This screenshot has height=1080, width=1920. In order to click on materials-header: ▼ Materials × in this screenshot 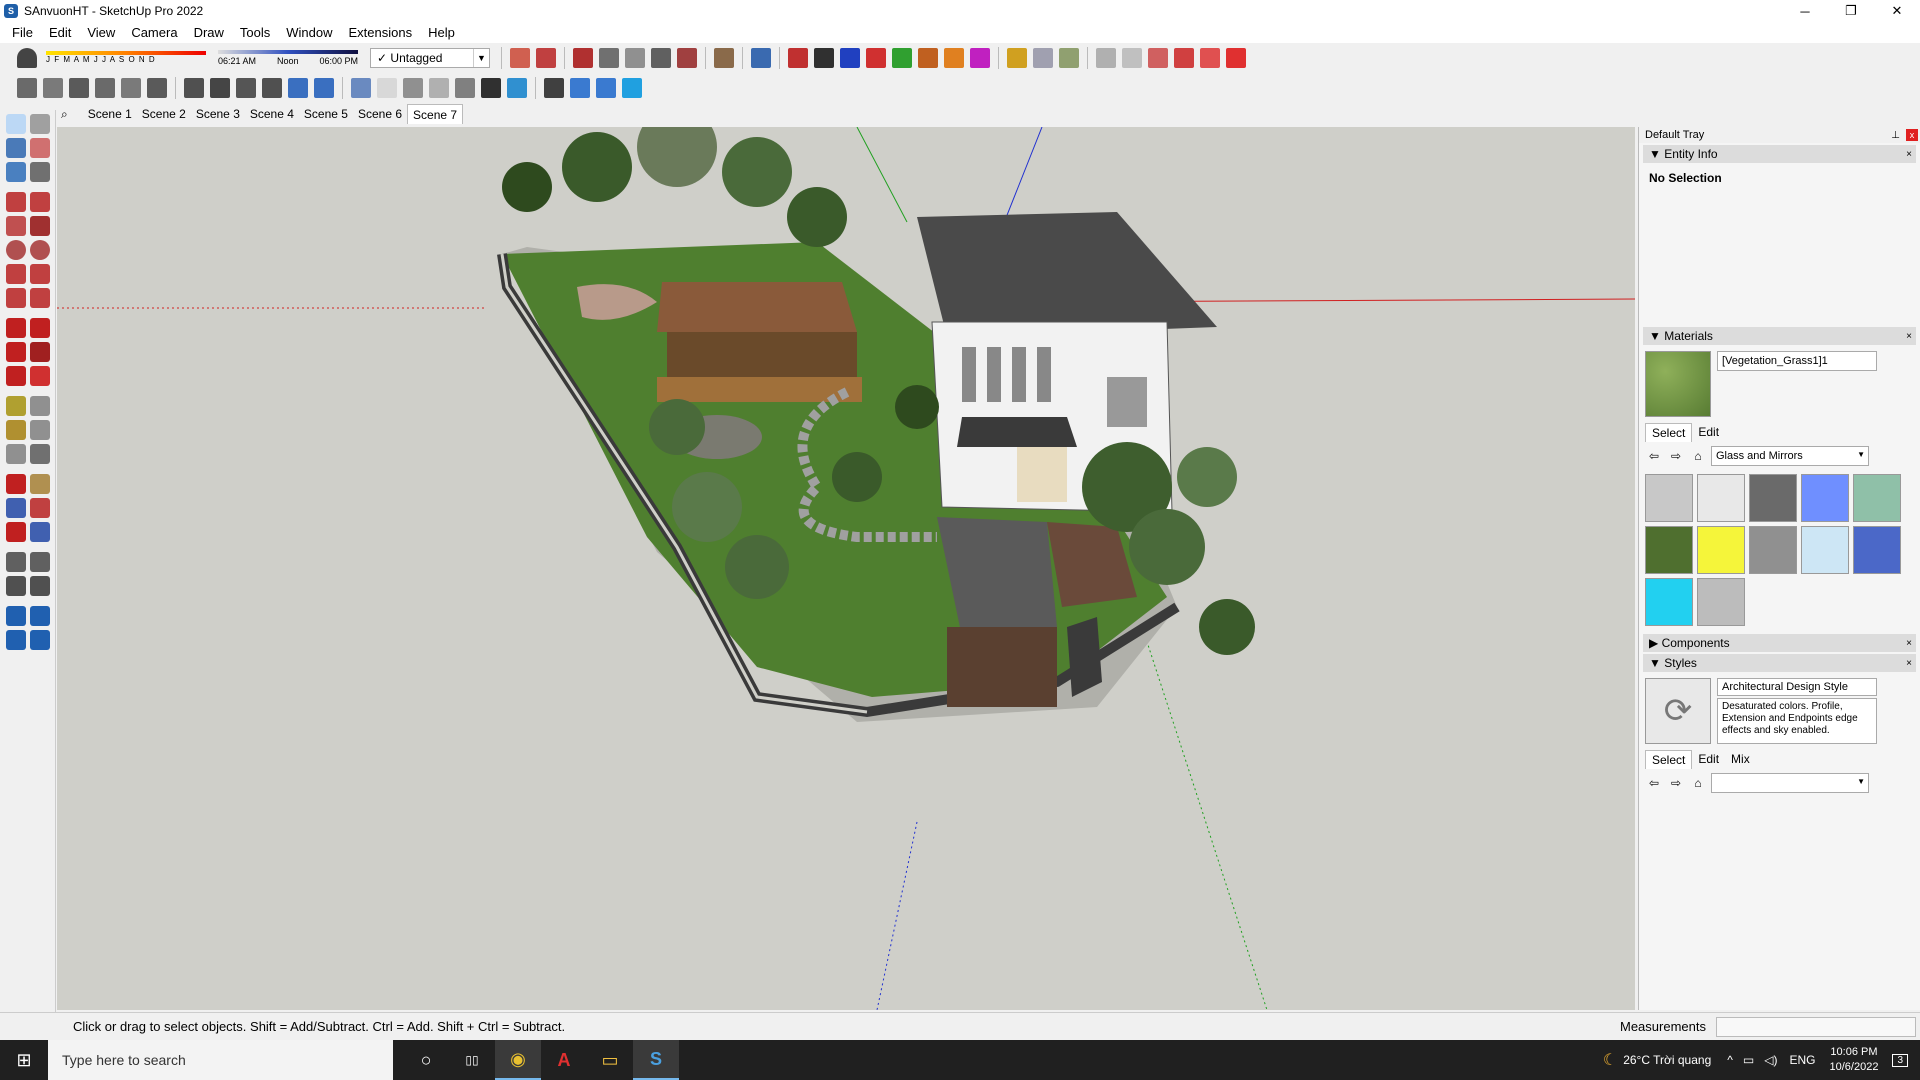, I will do `click(1779, 336)`.